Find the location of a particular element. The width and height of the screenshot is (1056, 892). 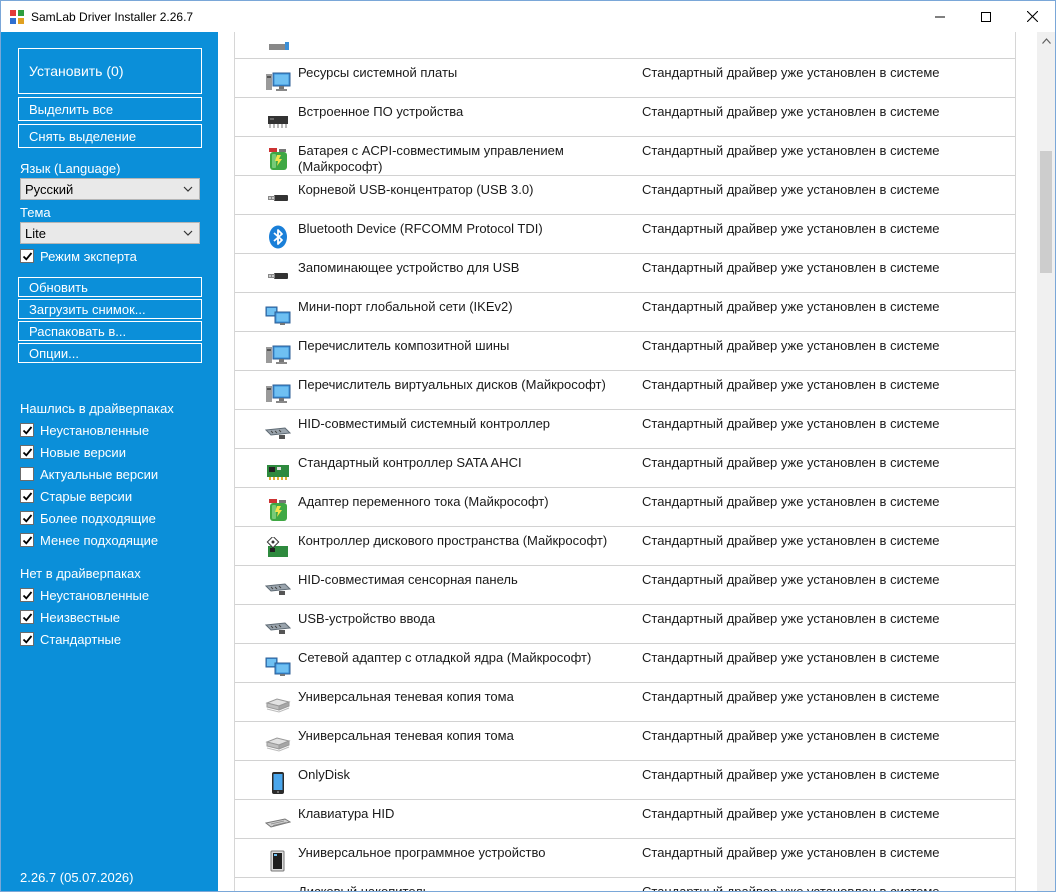

close-button is located at coordinates (1032, 16).